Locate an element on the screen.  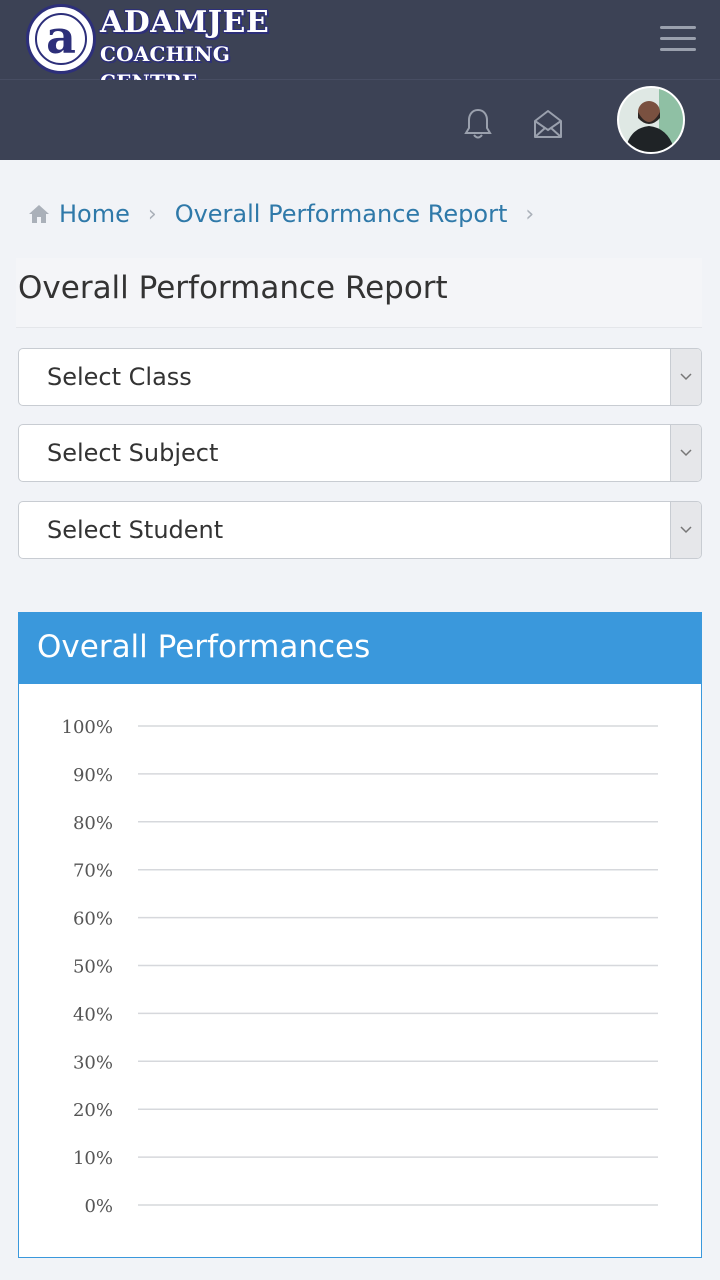
breadcrumb-current: Overall Performance Report is located at coordinates (341, 214).